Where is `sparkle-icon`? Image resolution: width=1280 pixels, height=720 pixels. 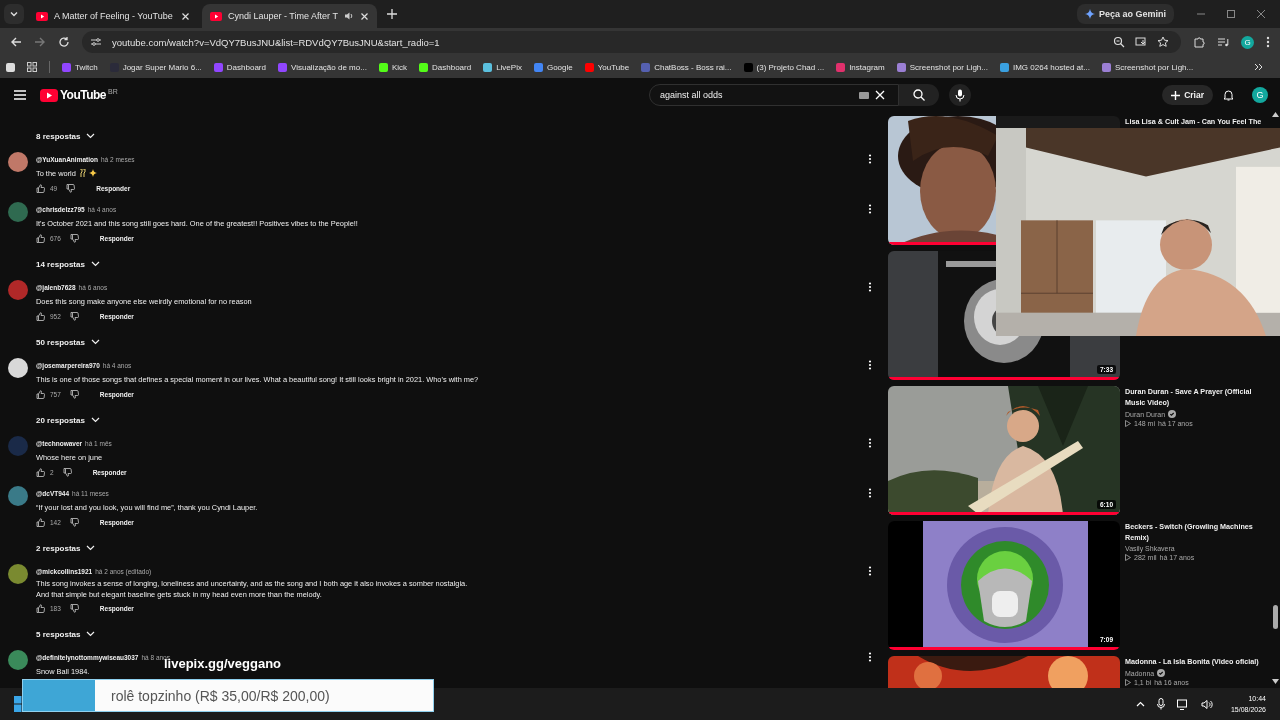
sparkle-icon is located at coordinates (1089, 14).